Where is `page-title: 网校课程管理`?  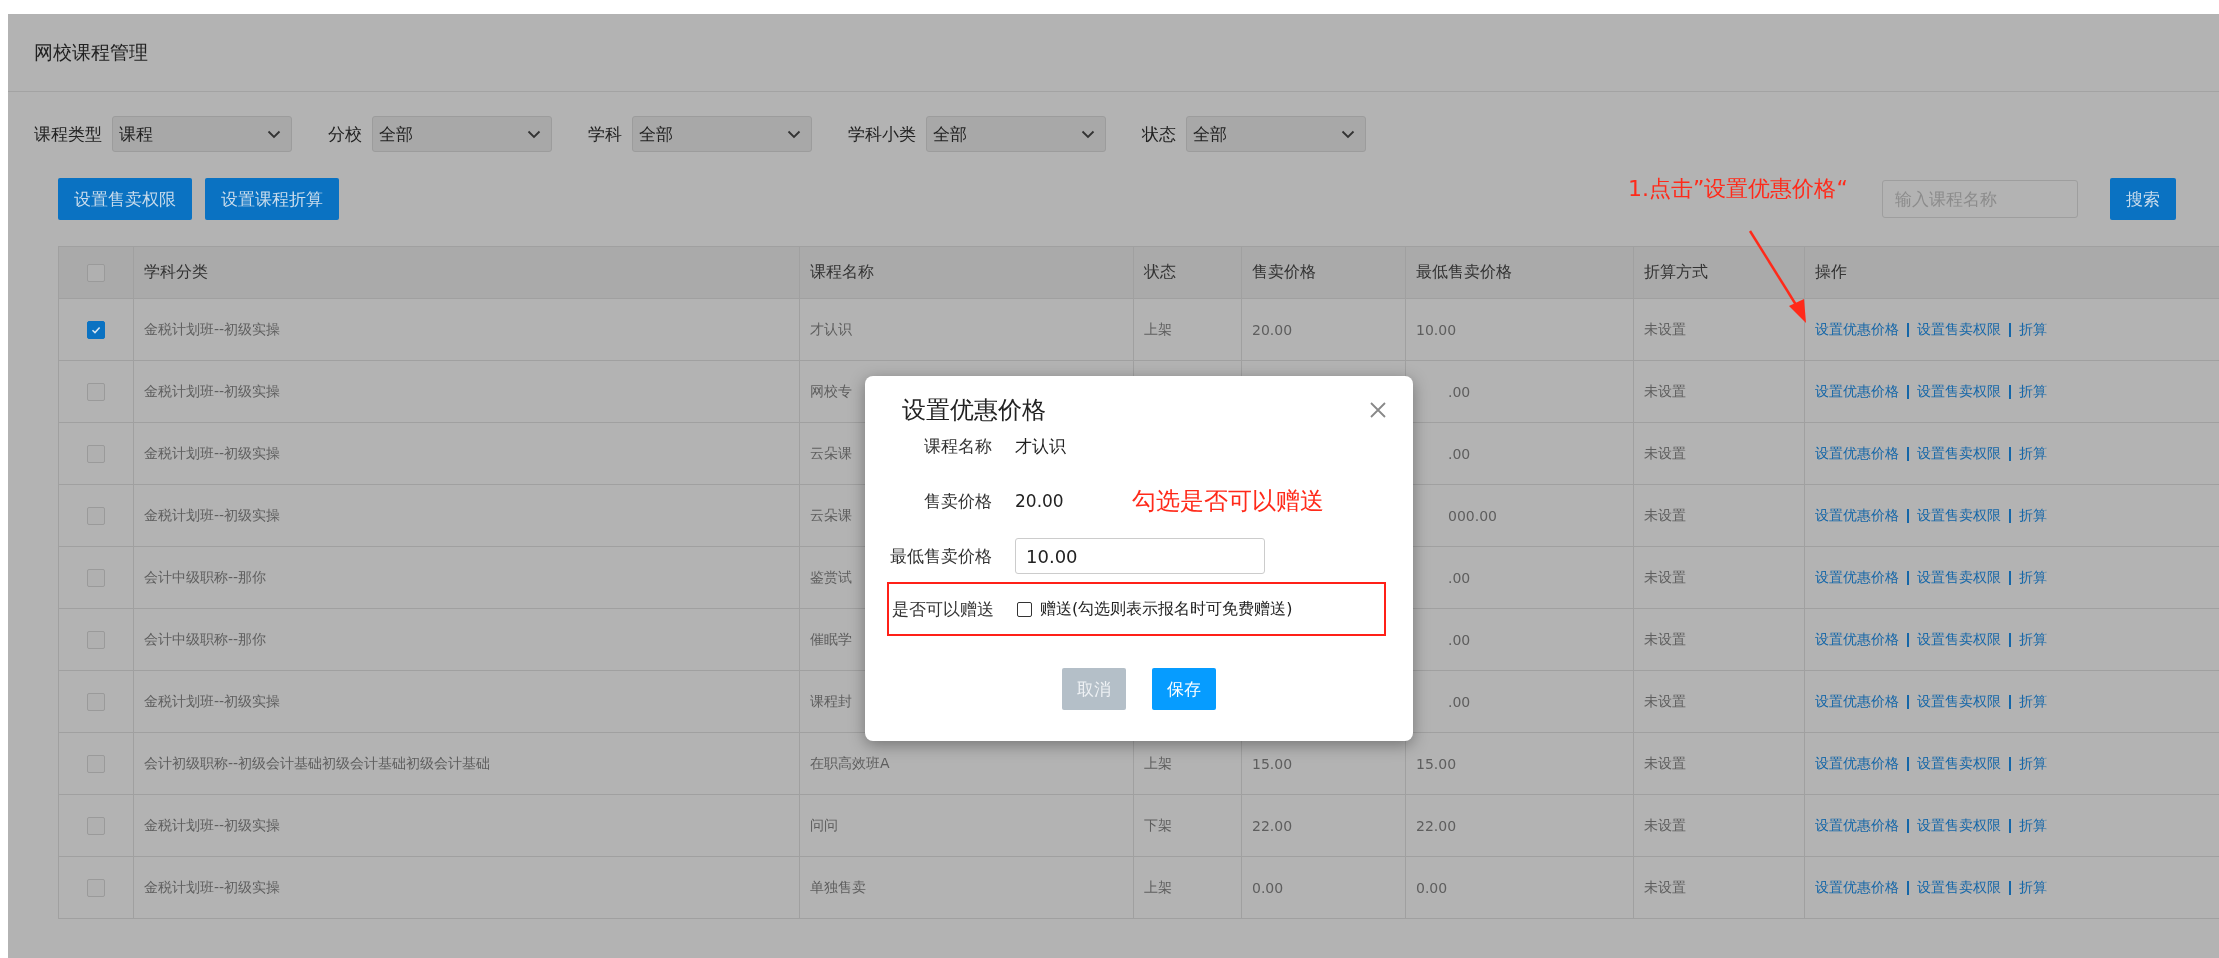 page-title: 网校课程管理 is located at coordinates (91, 52).